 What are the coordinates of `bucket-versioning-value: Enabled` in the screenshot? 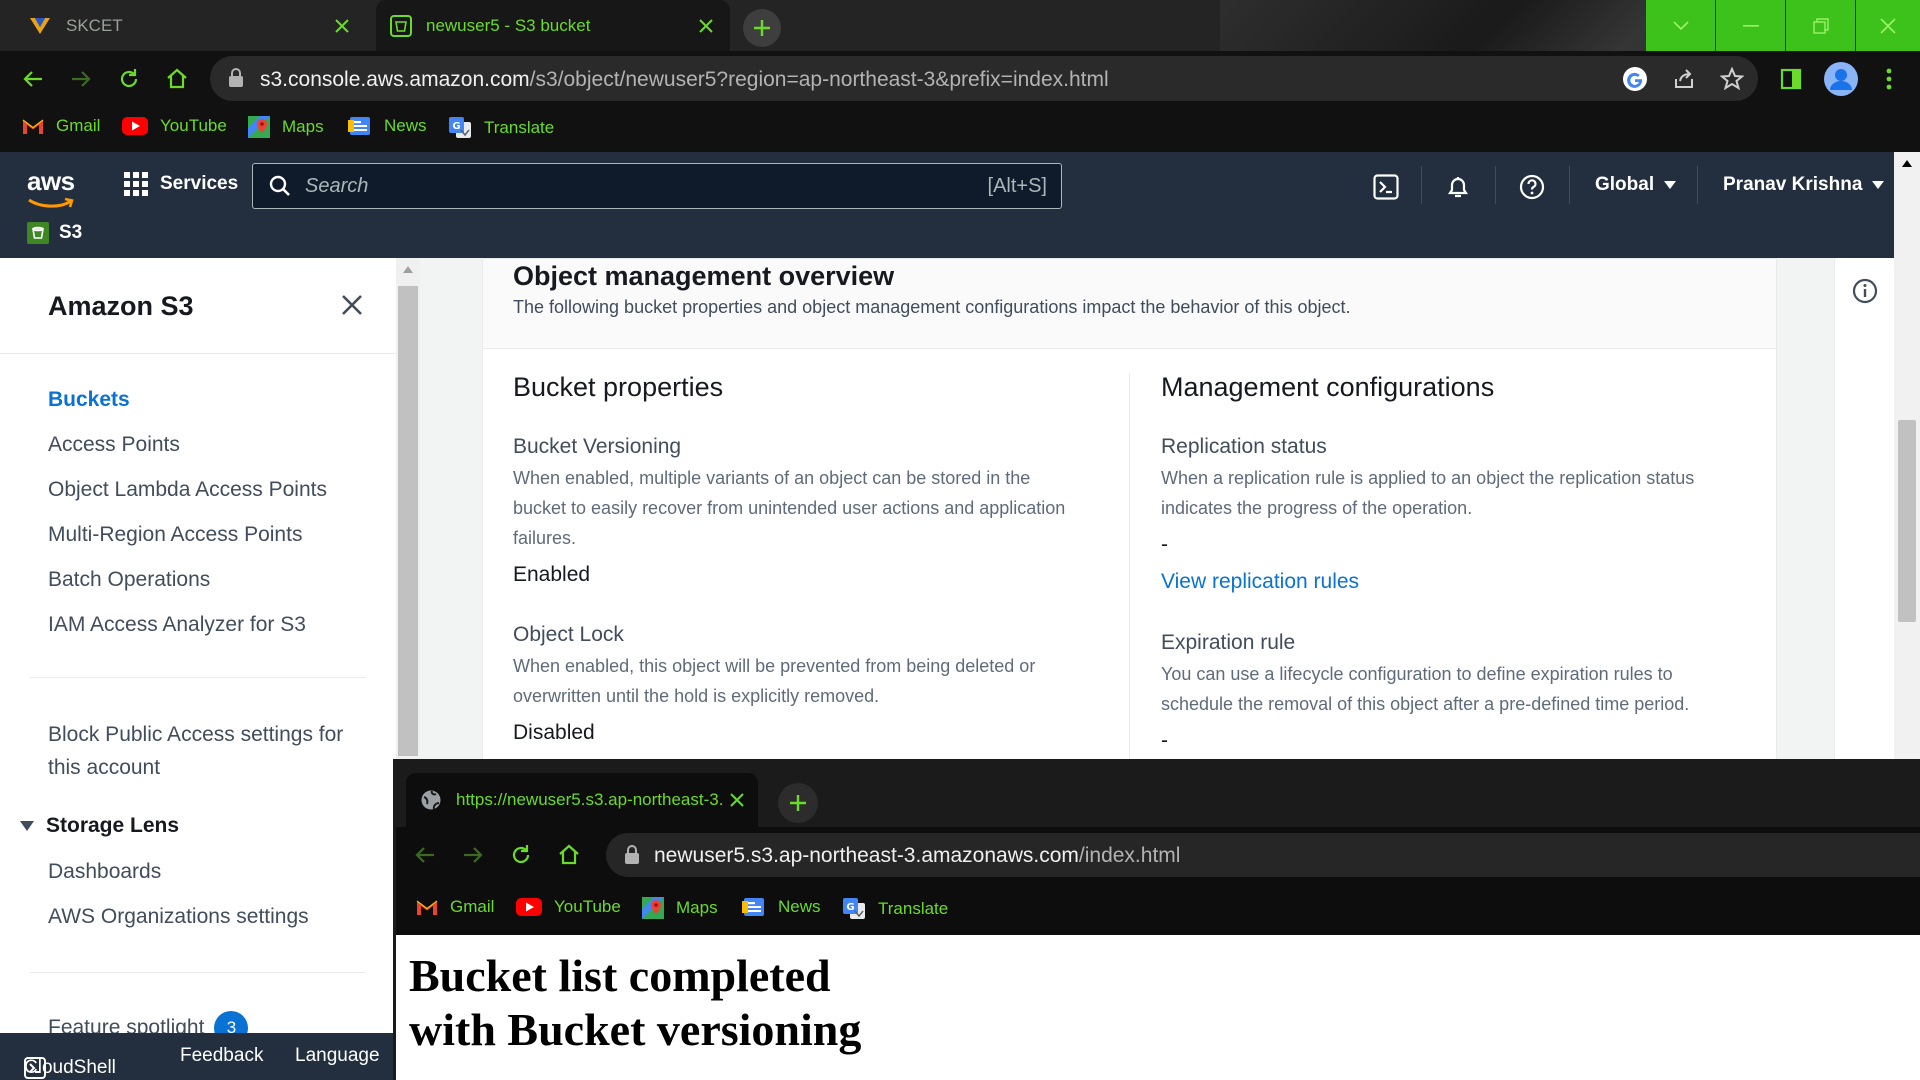 It's located at (552, 574).